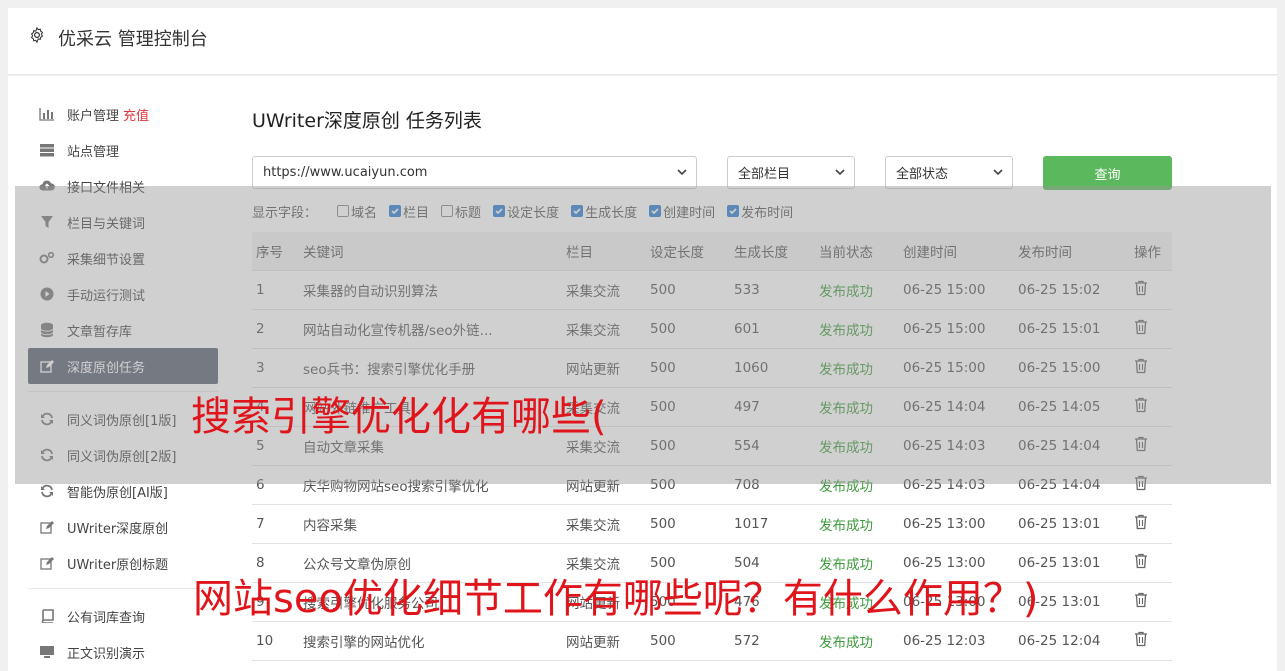 The height and width of the screenshot is (671, 1285). I want to click on sidebar-item-label: 账户管理, so click(93, 116).